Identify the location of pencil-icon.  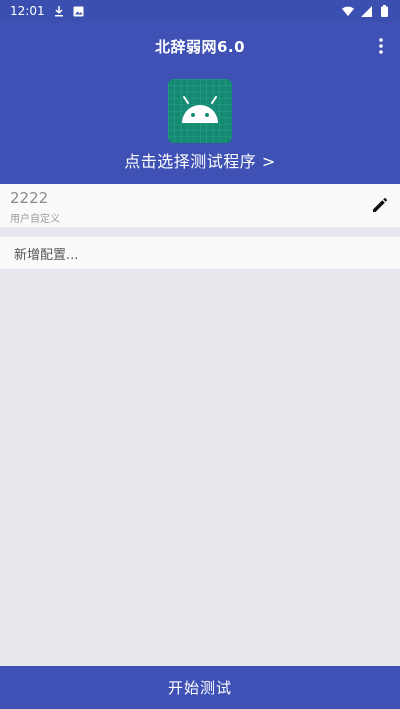
(380, 205).